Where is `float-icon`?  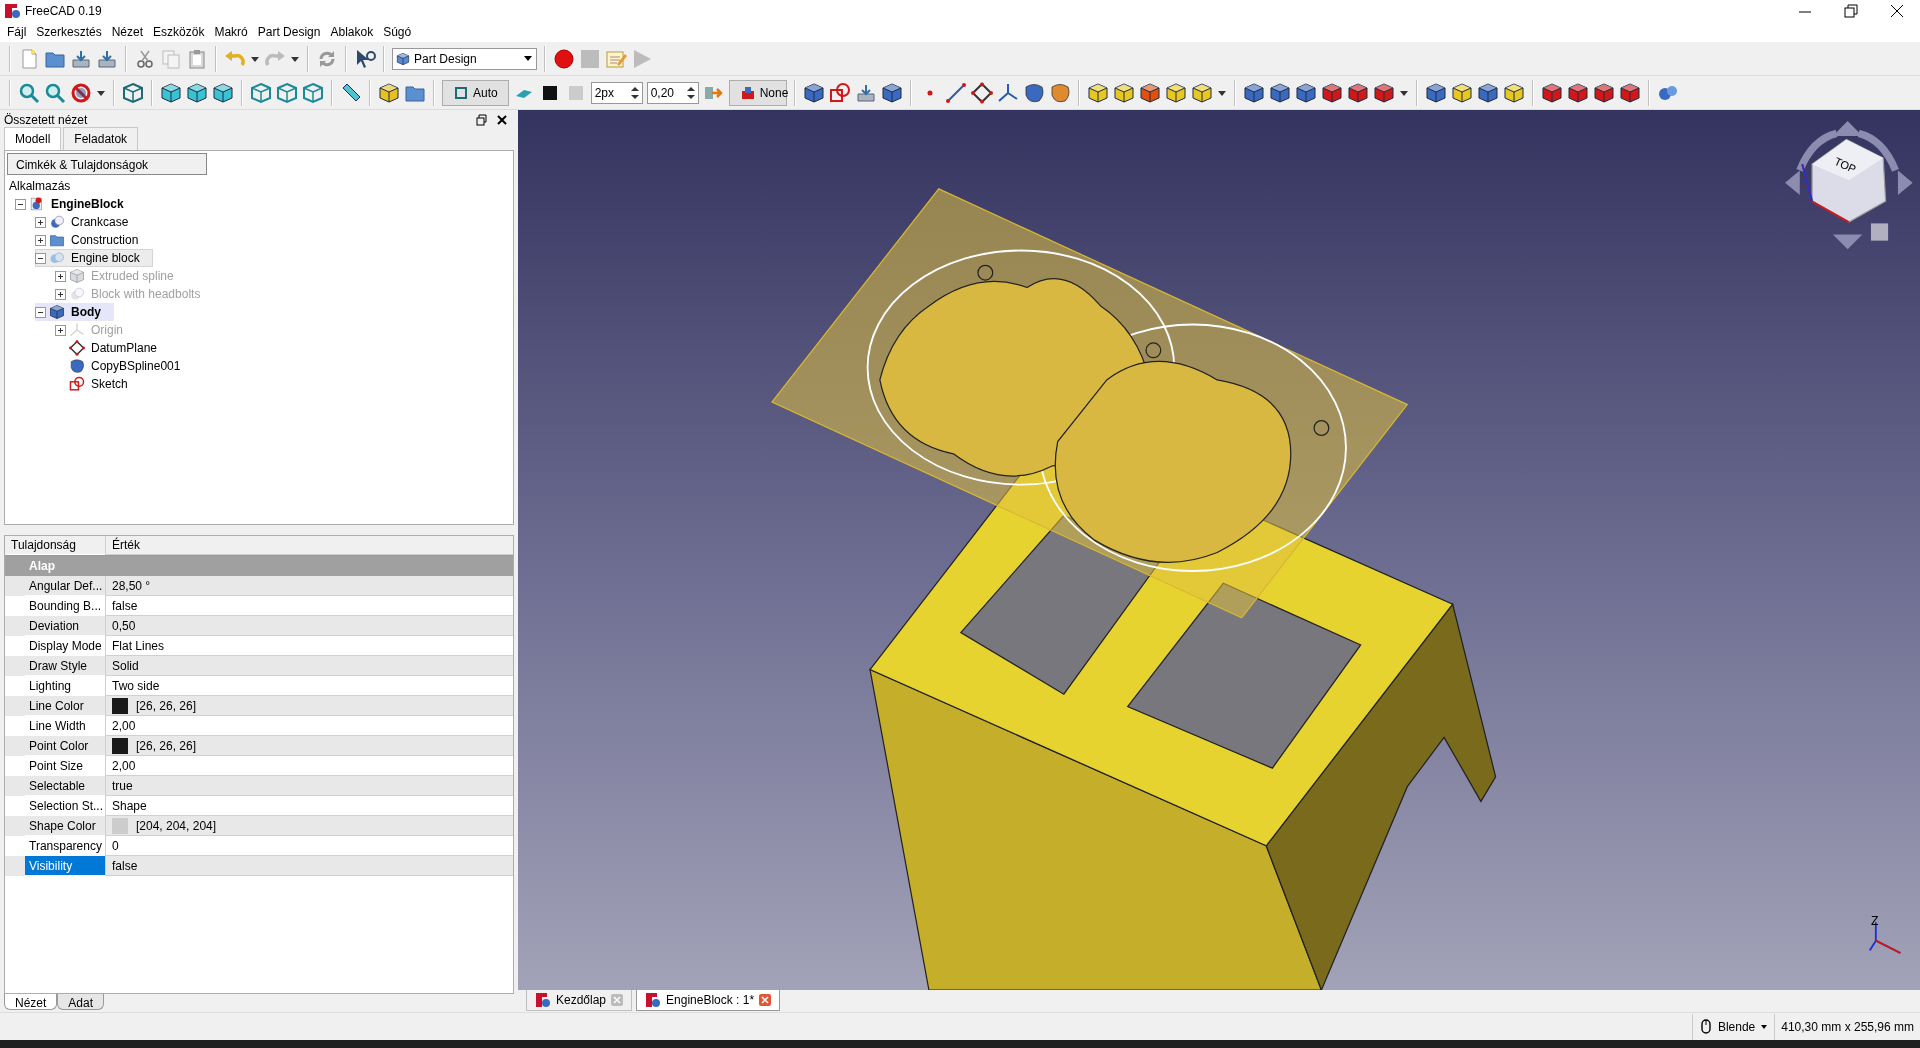 float-icon is located at coordinates (482, 120).